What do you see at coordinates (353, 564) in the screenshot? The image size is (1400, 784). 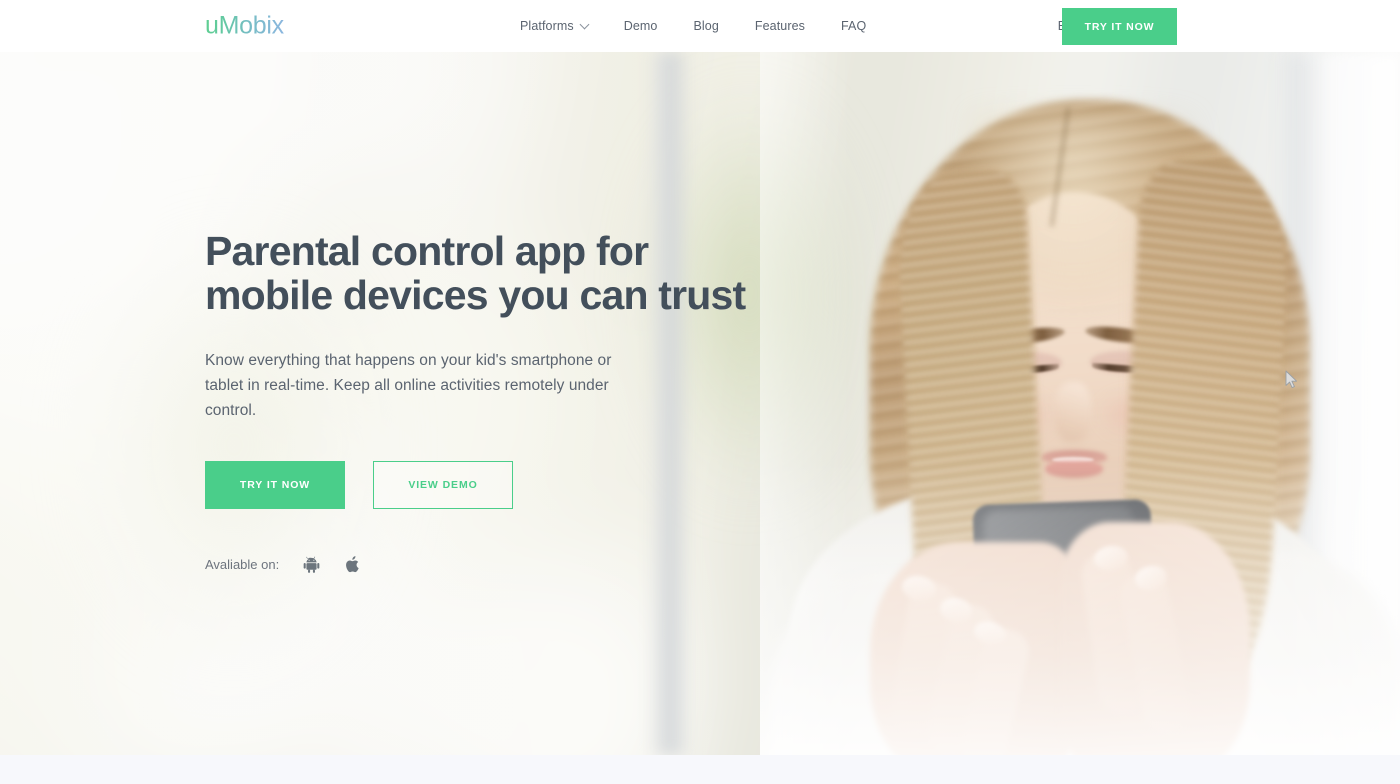 I see `apple-icon` at bounding box center [353, 564].